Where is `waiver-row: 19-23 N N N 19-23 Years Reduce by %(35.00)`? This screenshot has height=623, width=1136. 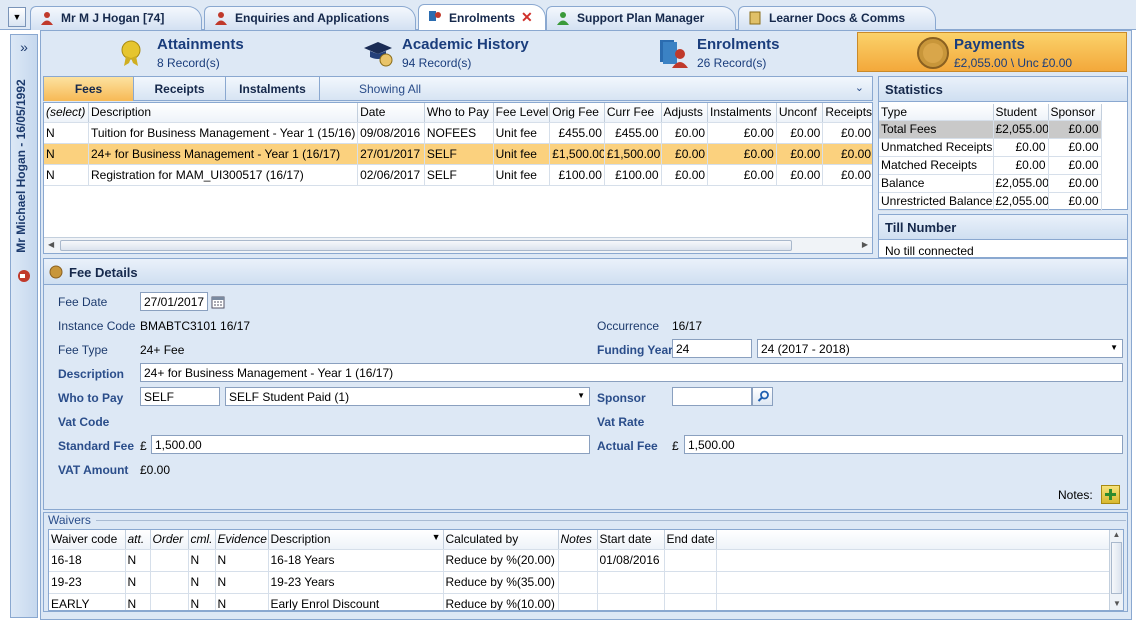
waiver-row: 19-23 N N N 19-23 Years Reduce by %(35.00) is located at coordinates (579, 582).